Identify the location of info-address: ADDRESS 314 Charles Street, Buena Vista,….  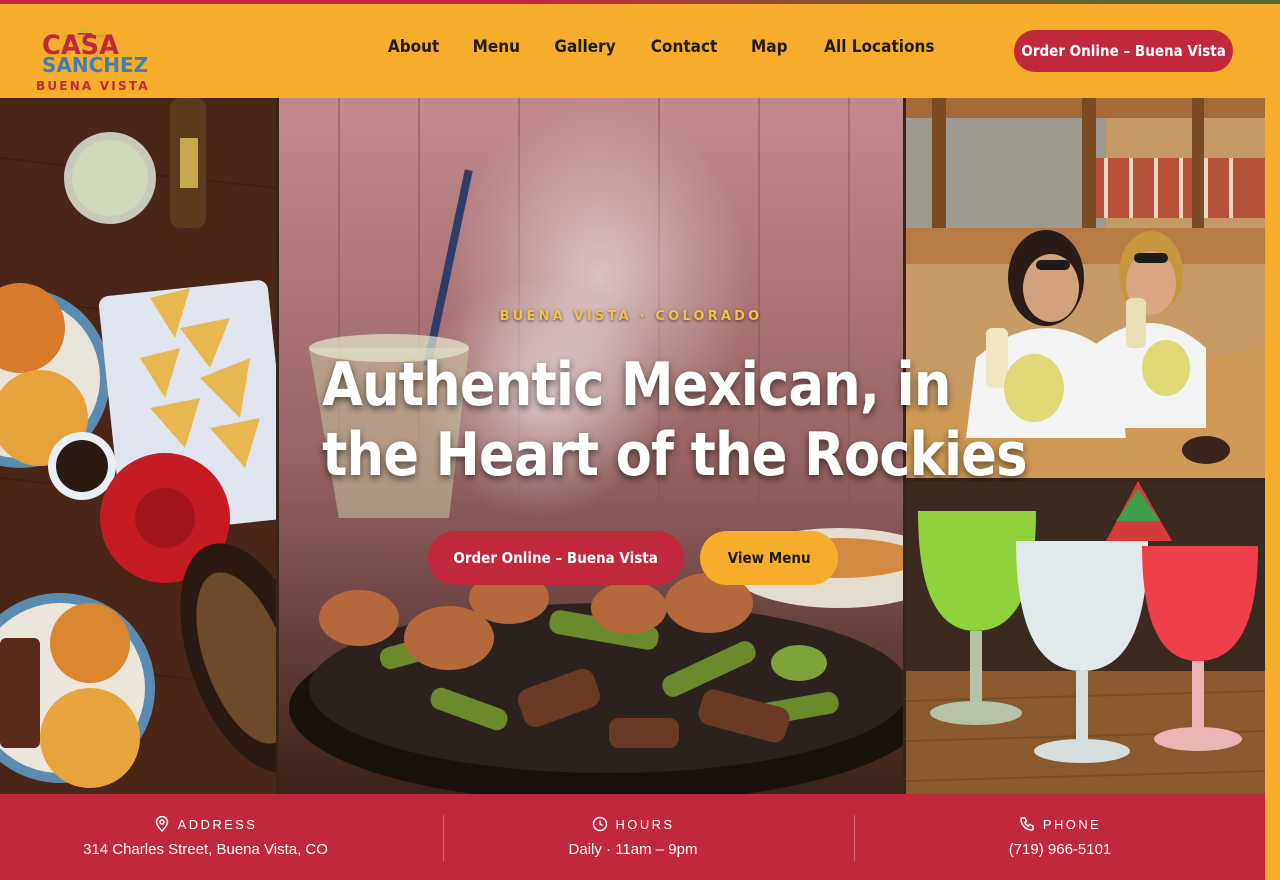
(205, 837).